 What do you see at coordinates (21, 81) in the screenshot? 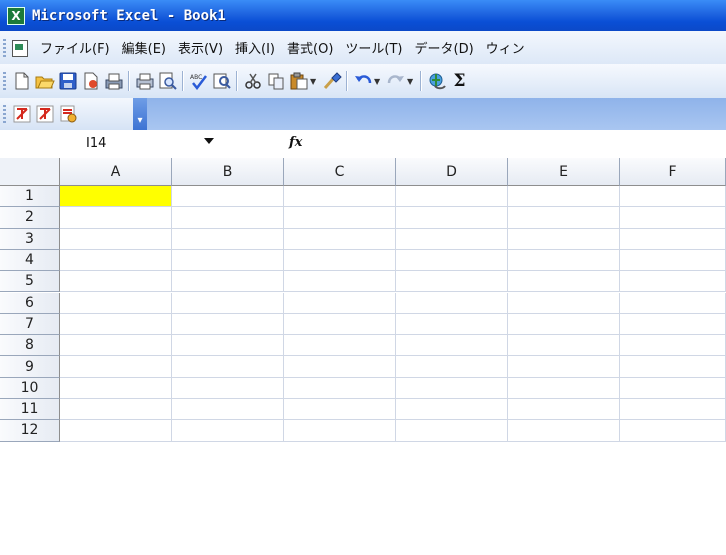
I see `new-icon` at bounding box center [21, 81].